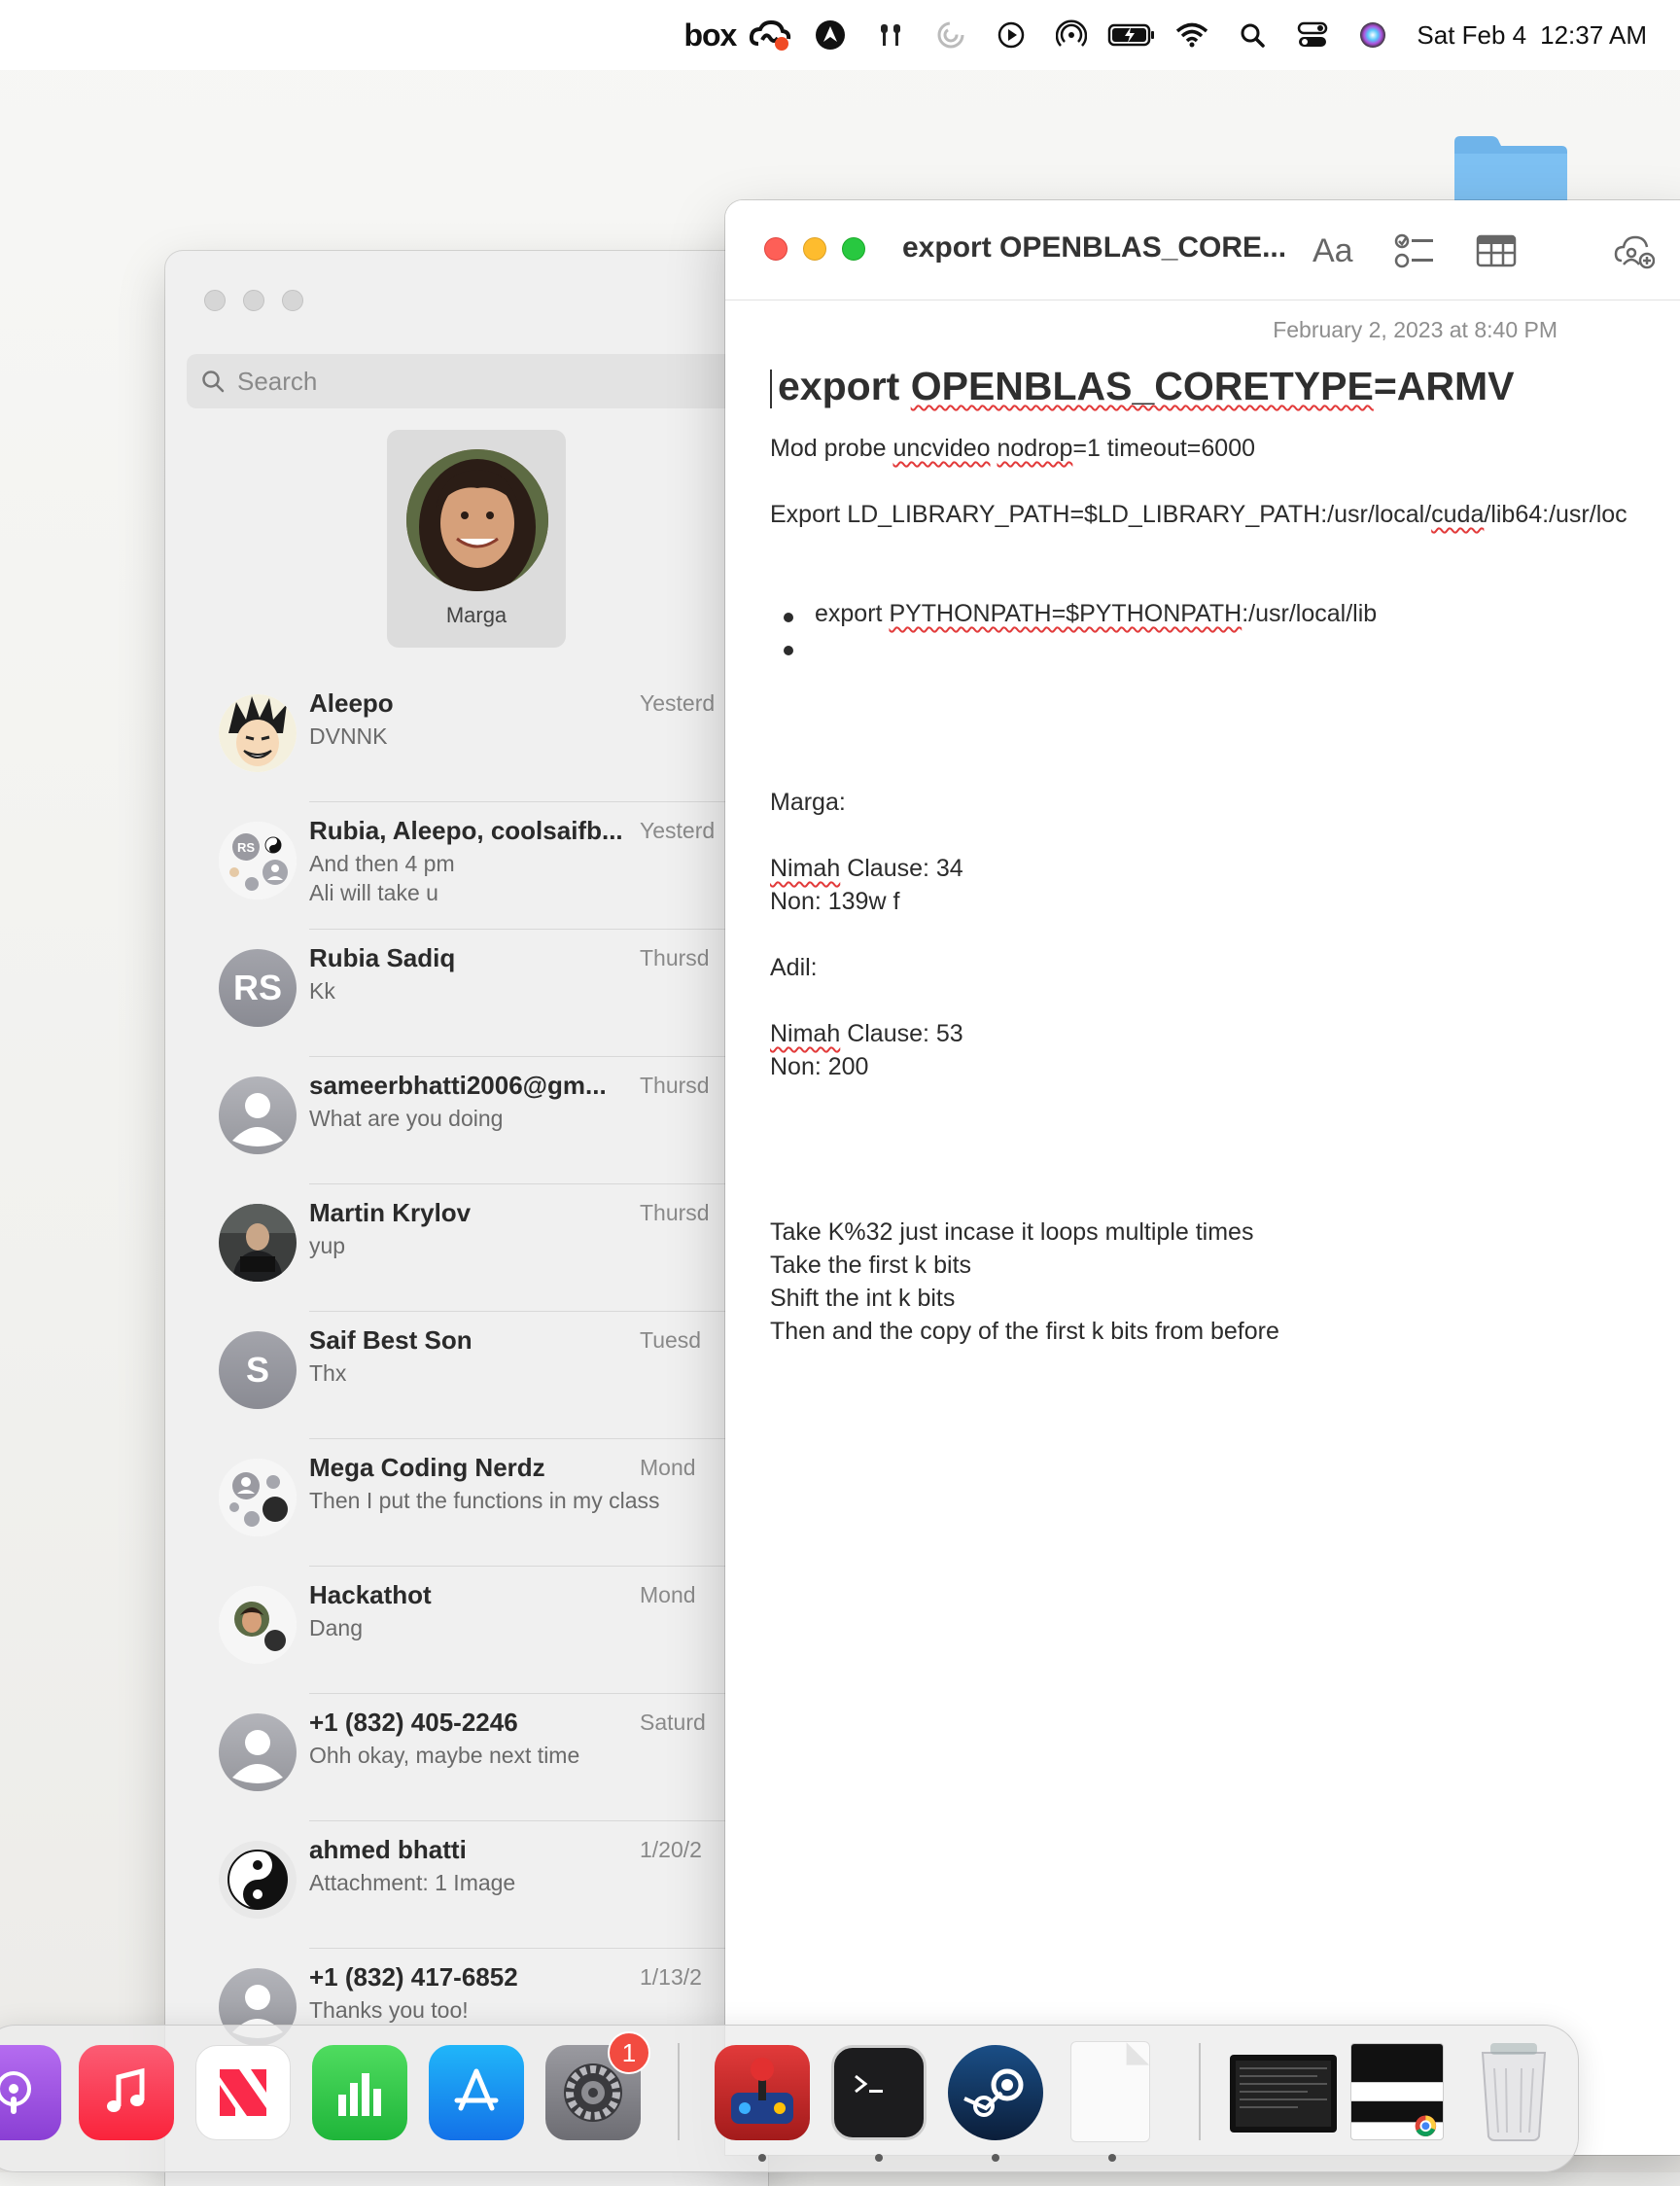 Image resolution: width=1680 pixels, height=2186 pixels. I want to click on airdrop-icon, so click(1071, 35).